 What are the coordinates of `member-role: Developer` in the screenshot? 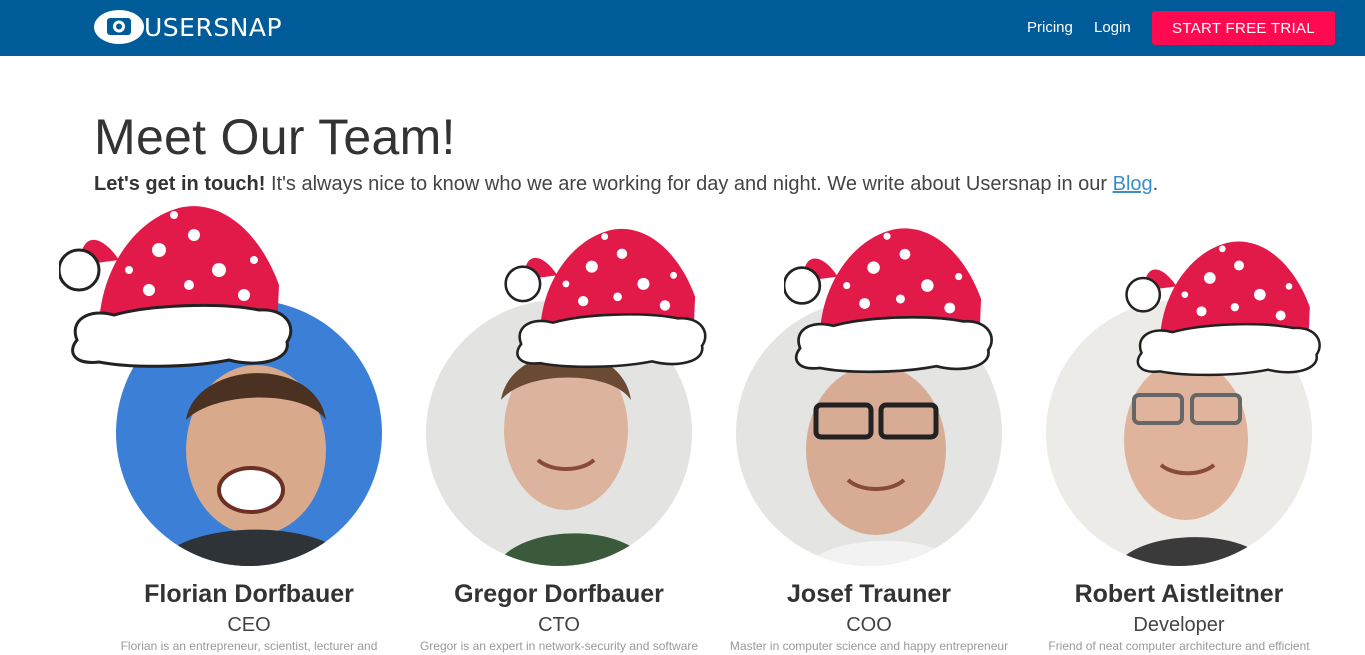 It's located at (1179, 625).